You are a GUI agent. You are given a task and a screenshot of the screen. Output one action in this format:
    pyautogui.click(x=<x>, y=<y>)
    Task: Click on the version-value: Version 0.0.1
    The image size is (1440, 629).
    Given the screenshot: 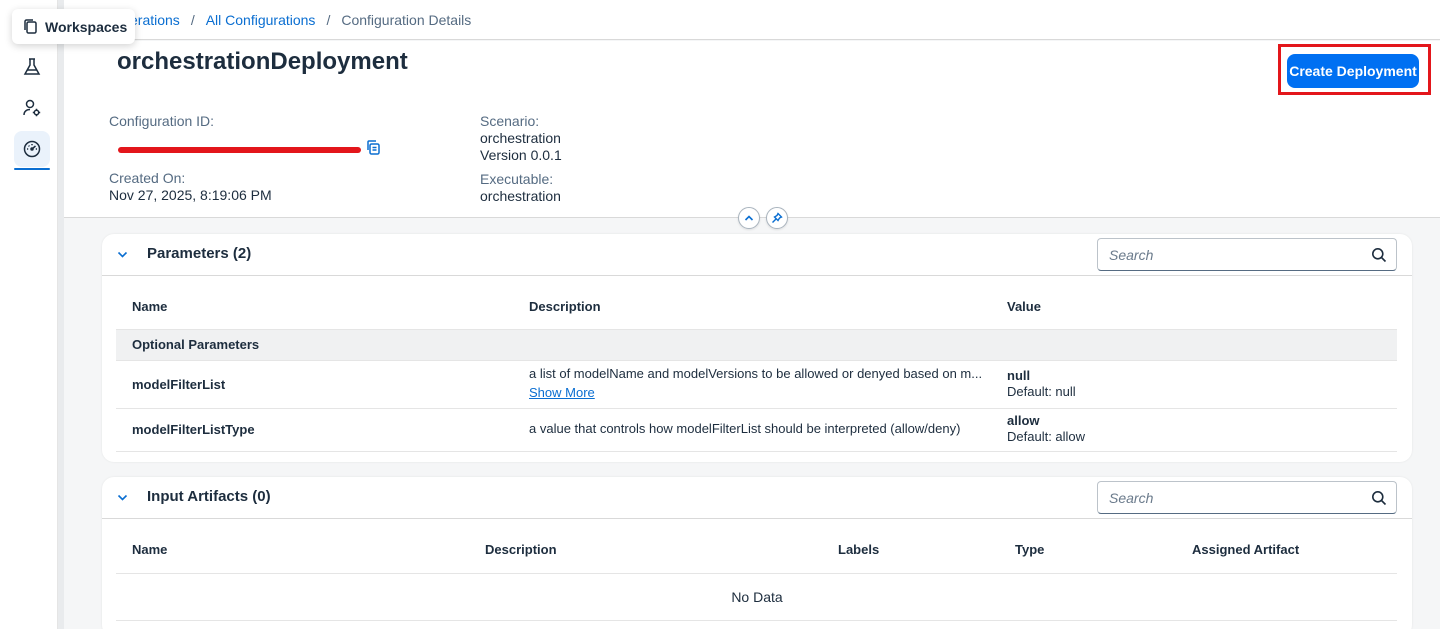 What is the action you would take?
    pyautogui.click(x=521, y=155)
    